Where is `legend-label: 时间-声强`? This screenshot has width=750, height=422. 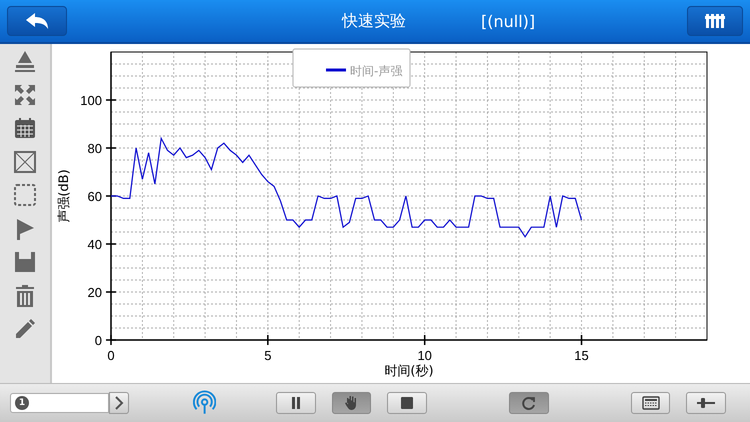
legend-label: 时间-声强 is located at coordinates (376, 71).